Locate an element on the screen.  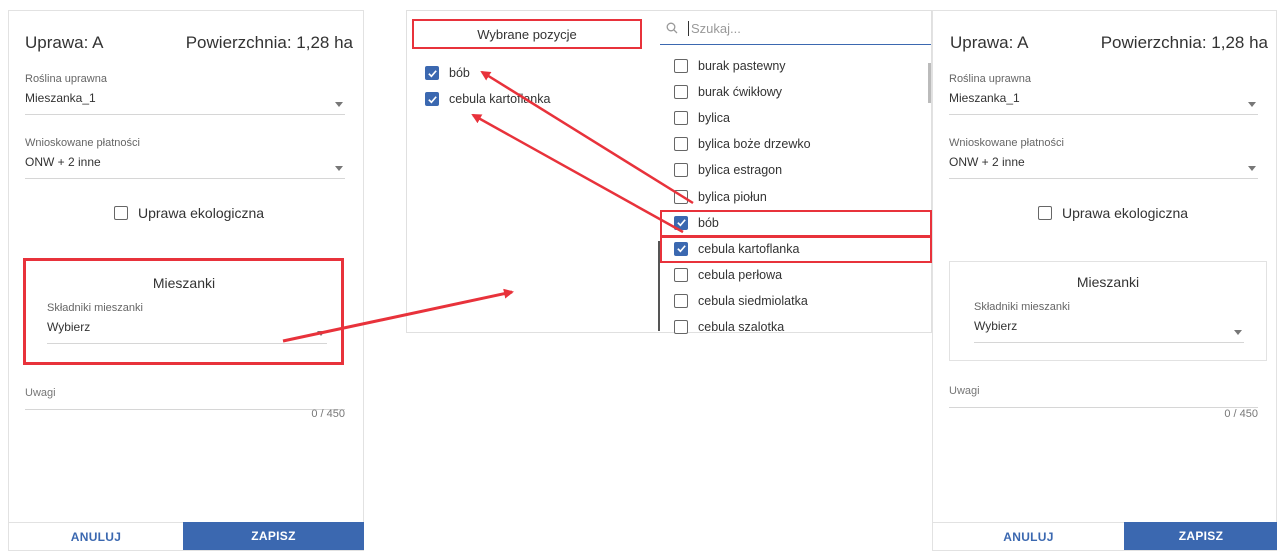
option-label: bylica boże drzewko is located at coordinates (754, 144).